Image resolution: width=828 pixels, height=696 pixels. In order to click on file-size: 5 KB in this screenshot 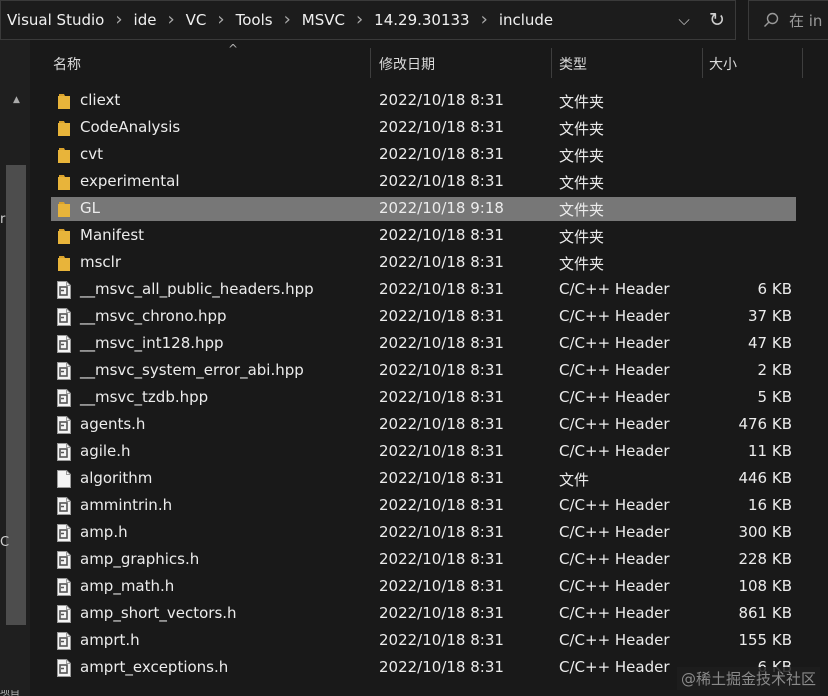, I will do `click(774, 397)`.